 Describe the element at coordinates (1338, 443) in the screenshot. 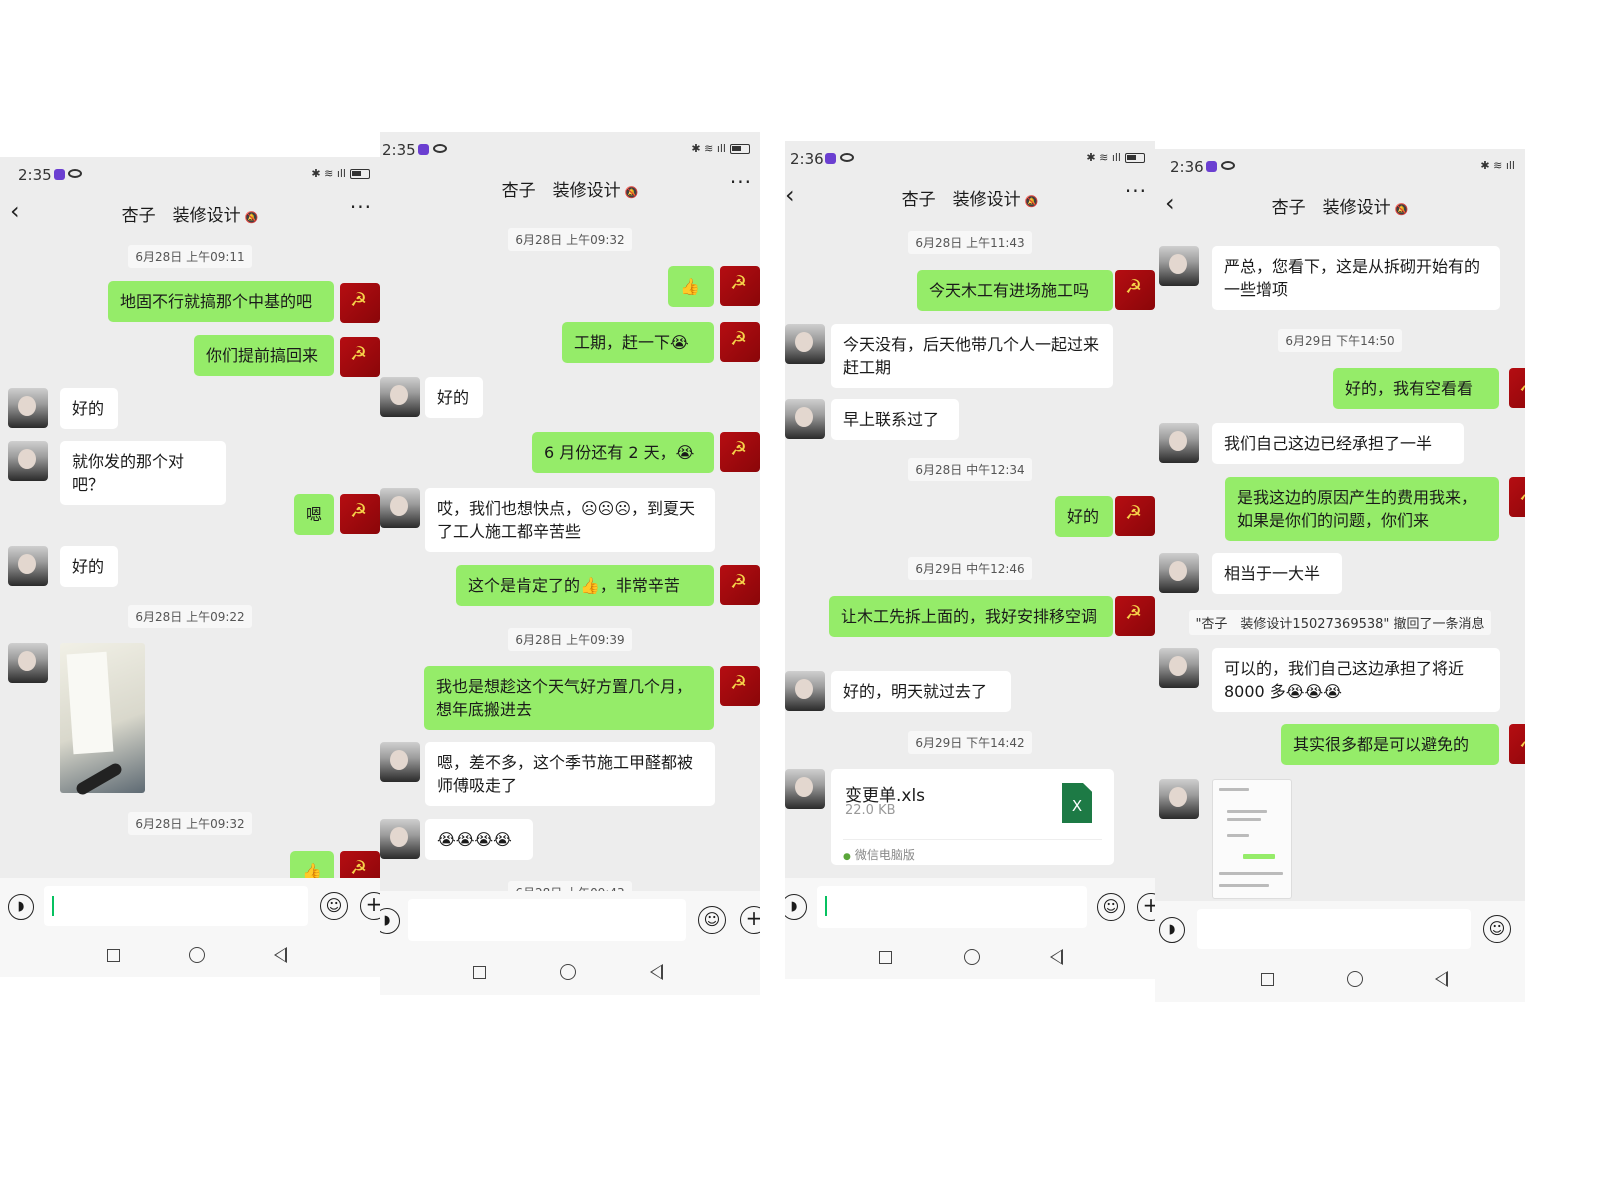

I see `message-bubble: 我们自己这边已经承担了一半` at that location.